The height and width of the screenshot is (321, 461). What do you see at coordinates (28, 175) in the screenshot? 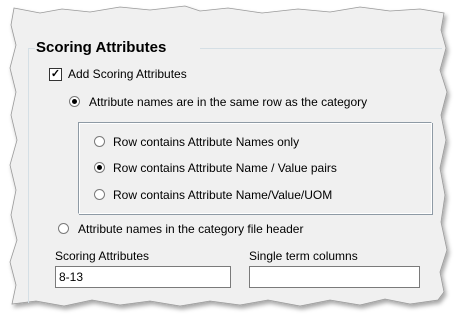
I see `group-frame-left` at bounding box center [28, 175].